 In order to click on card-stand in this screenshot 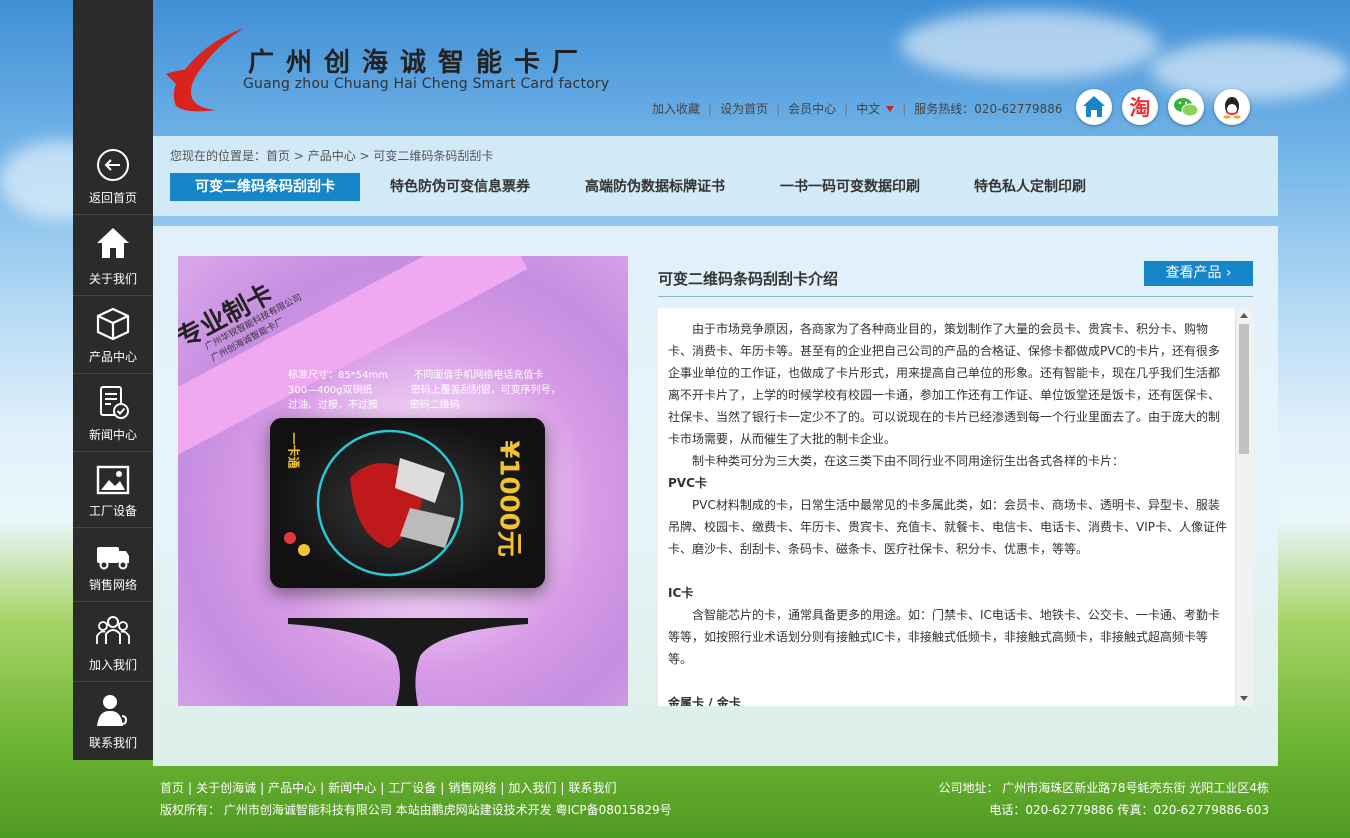, I will do `click(408, 662)`.